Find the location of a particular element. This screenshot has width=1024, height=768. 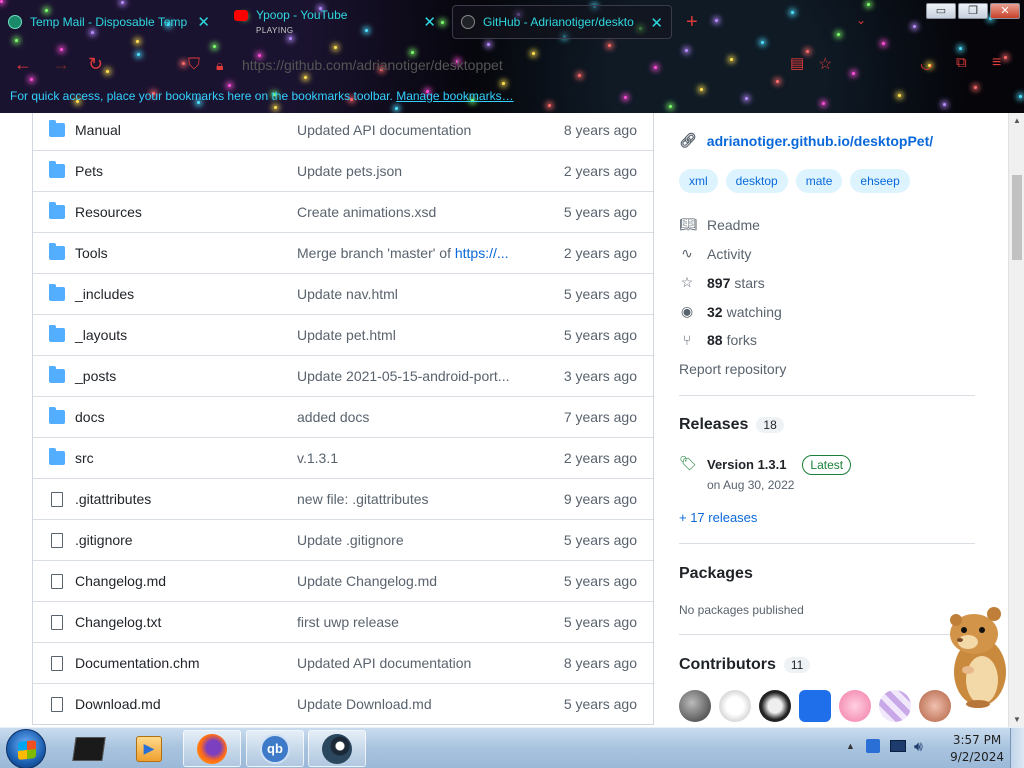

taskbar-app-steam is located at coordinates (337, 748).